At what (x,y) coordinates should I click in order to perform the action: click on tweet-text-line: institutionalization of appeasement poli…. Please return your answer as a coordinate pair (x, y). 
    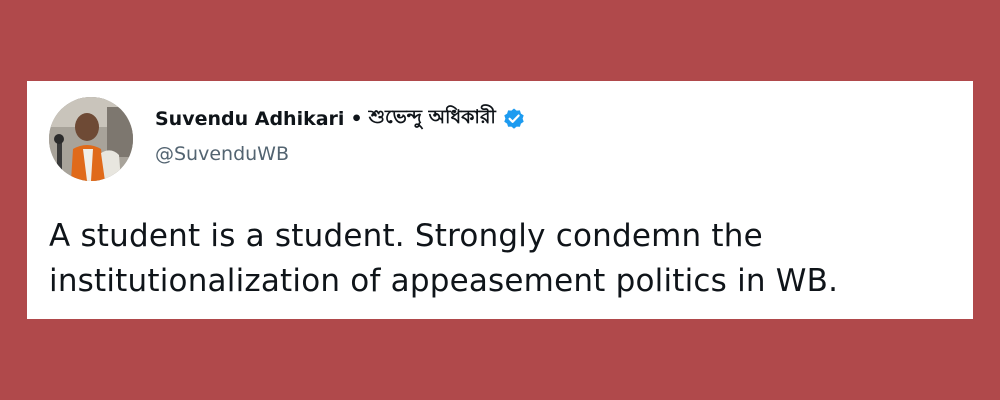
    Looking at the image, I should click on (444, 281).